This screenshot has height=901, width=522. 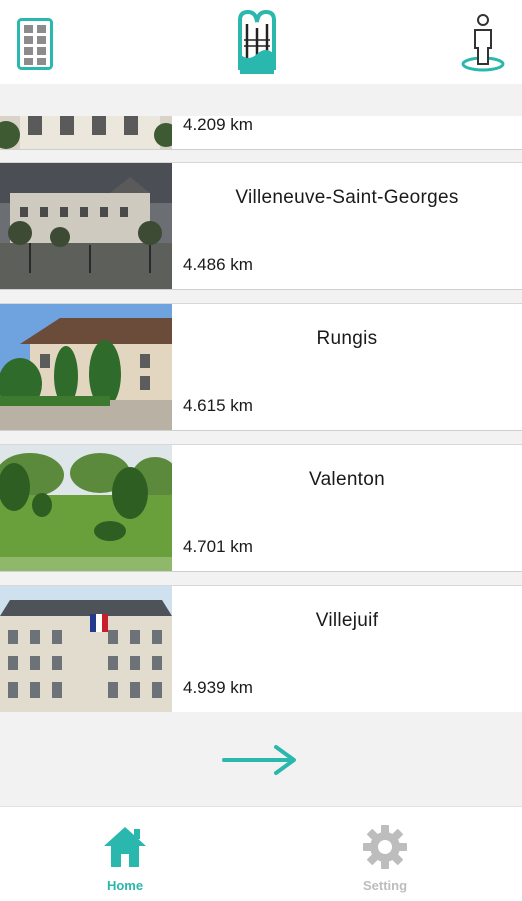 I want to click on nav-home: Home, so click(x=125, y=854).